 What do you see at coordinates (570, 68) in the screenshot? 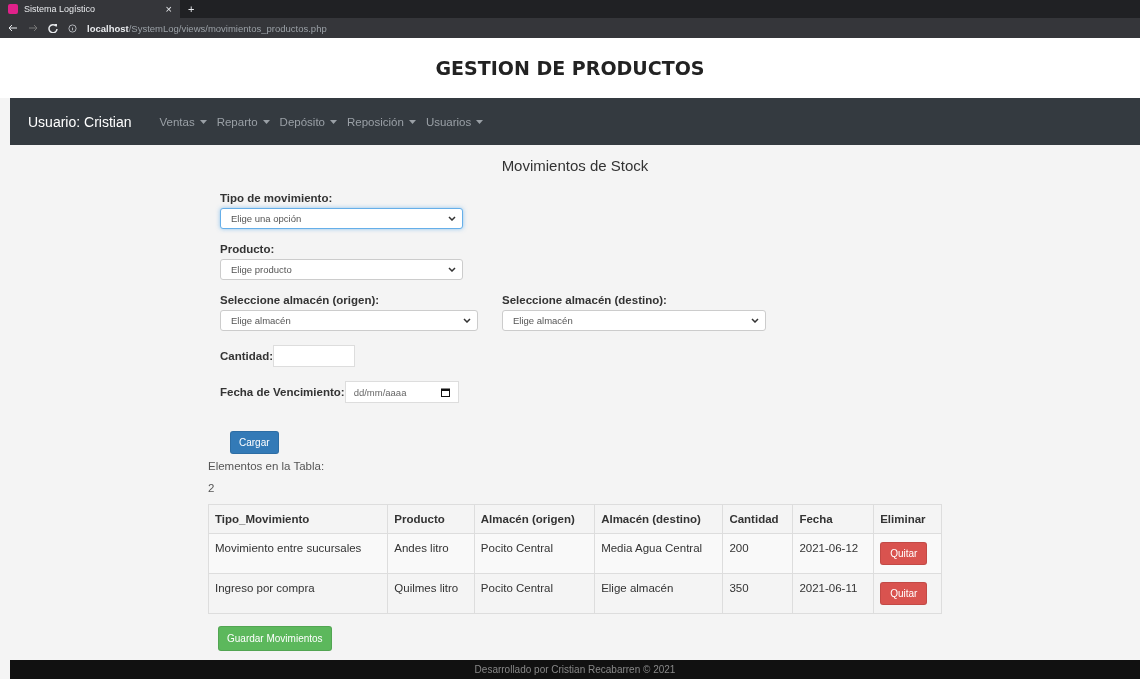
I see `page-heading: GESTION DE PRODUCTOS` at bounding box center [570, 68].